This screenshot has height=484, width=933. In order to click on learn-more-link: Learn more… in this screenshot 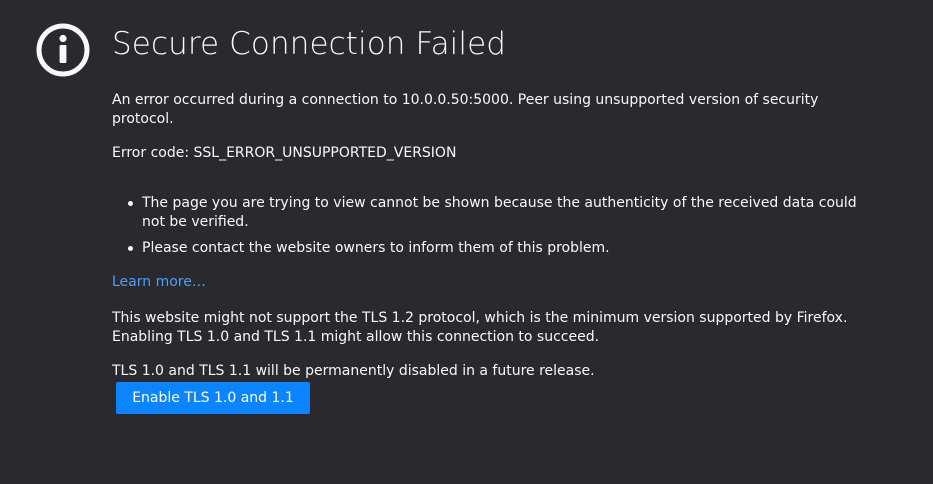, I will do `click(159, 282)`.